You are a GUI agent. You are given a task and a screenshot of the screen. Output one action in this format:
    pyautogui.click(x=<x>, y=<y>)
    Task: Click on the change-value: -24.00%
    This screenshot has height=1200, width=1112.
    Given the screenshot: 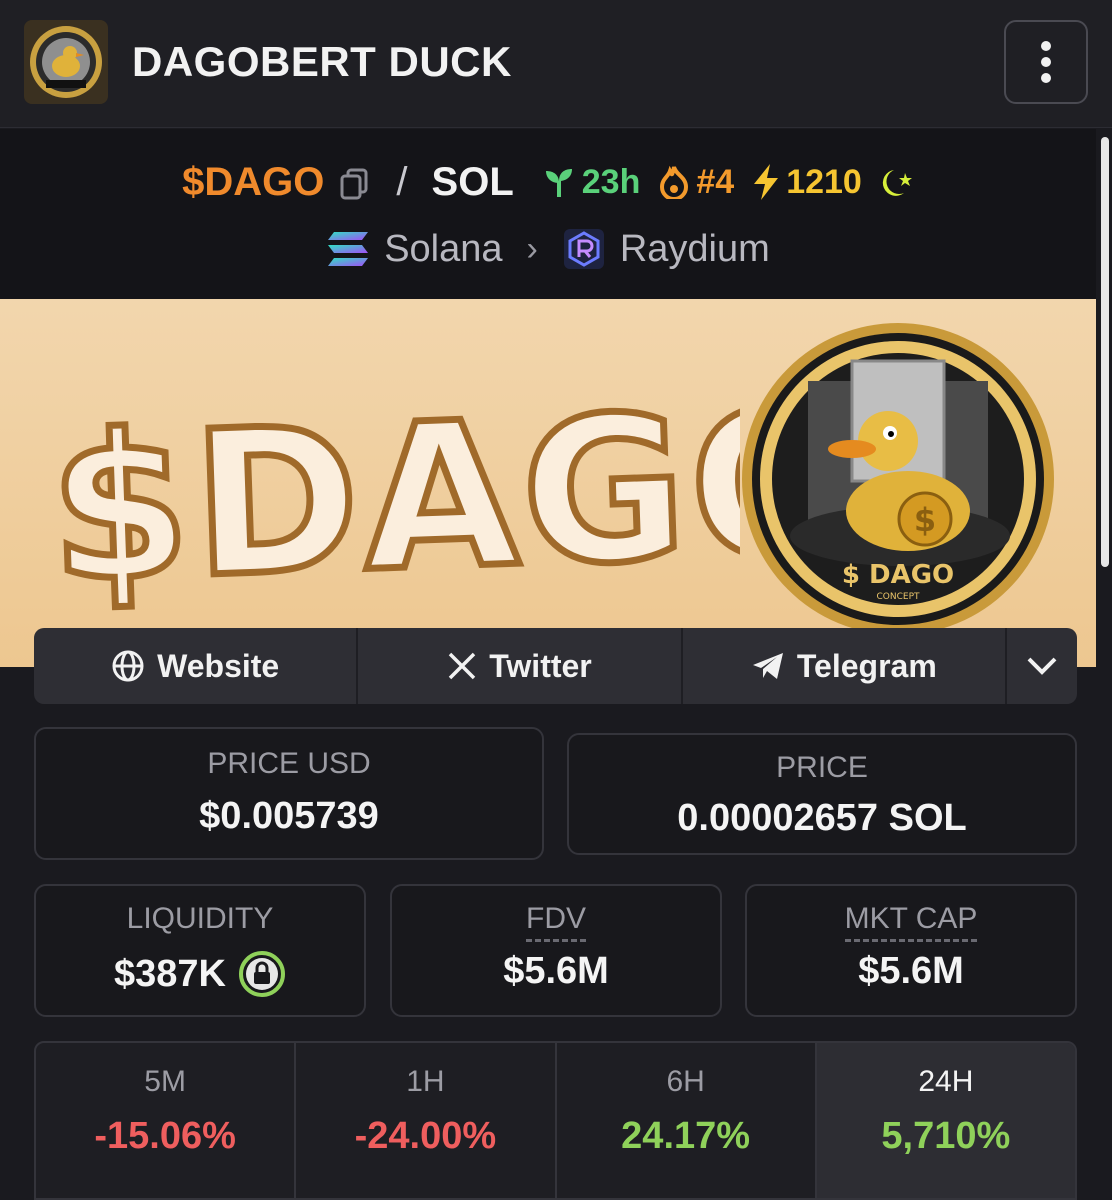 What is the action you would take?
    pyautogui.click(x=425, y=1136)
    